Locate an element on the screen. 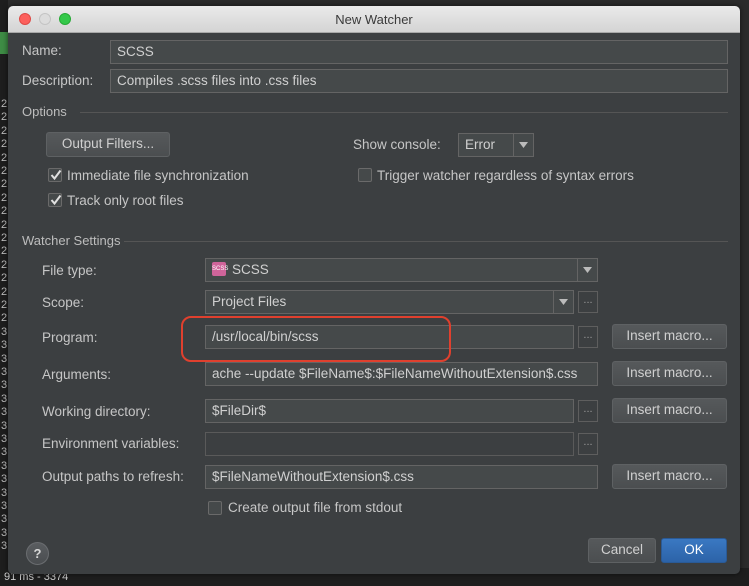 This screenshot has height=586, width=749. file-type-value: SCSS is located at coordinates (250, 269).